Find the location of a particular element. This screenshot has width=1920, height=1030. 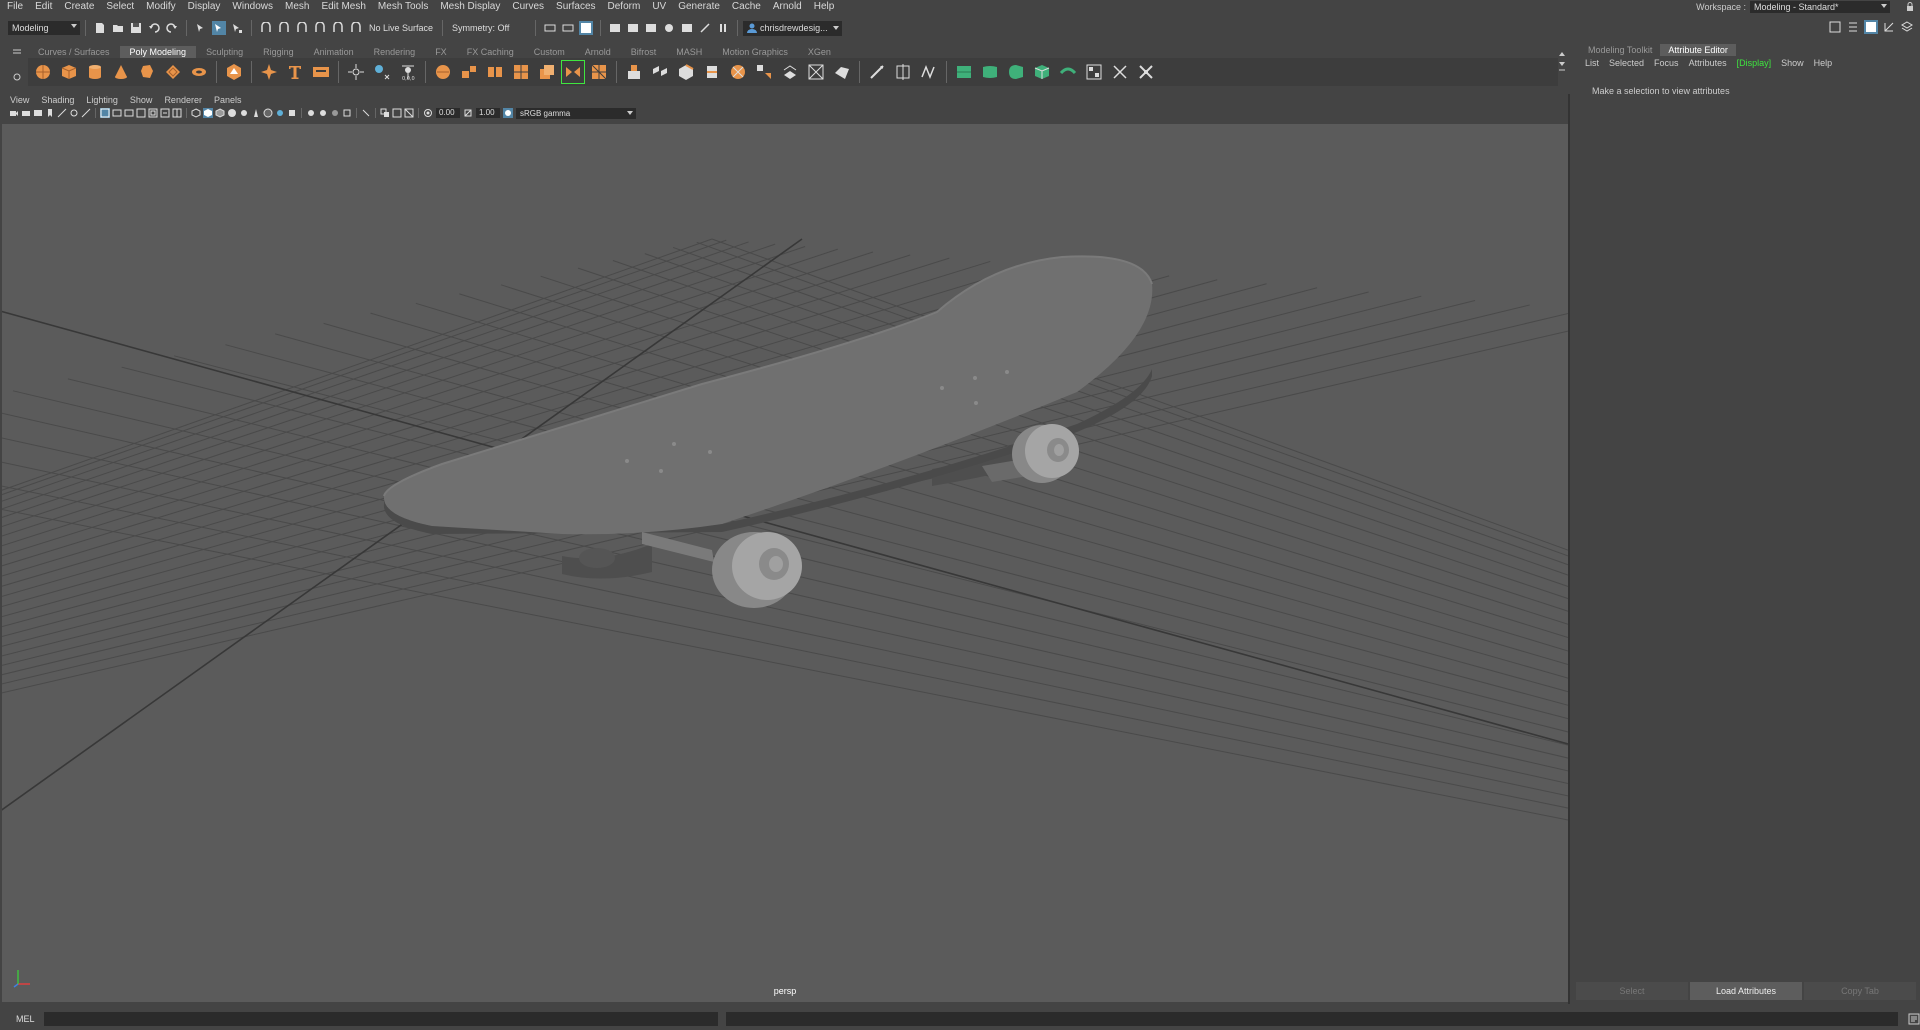

extract-icon is located at coordinates (495, 72).